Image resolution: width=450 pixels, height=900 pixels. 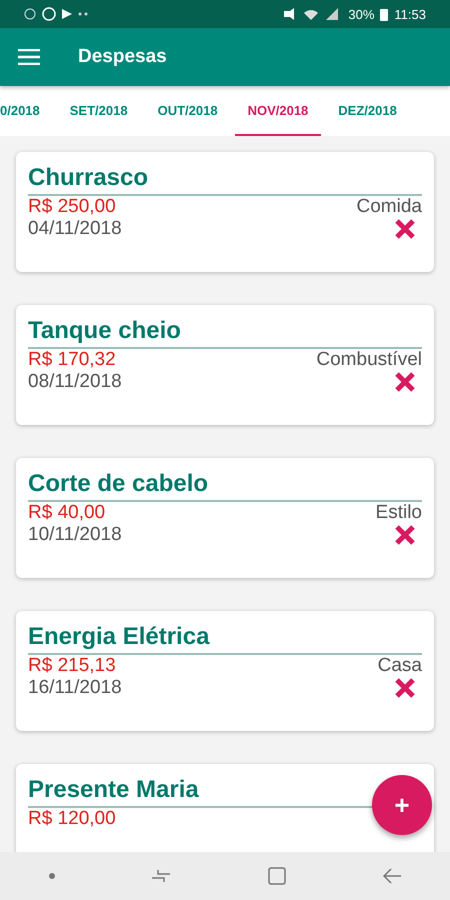 What do you see at coordinates (75, 688) in the screenshot?
I see `expense-date: 16/11/2018` at bounding box center [75, 688].